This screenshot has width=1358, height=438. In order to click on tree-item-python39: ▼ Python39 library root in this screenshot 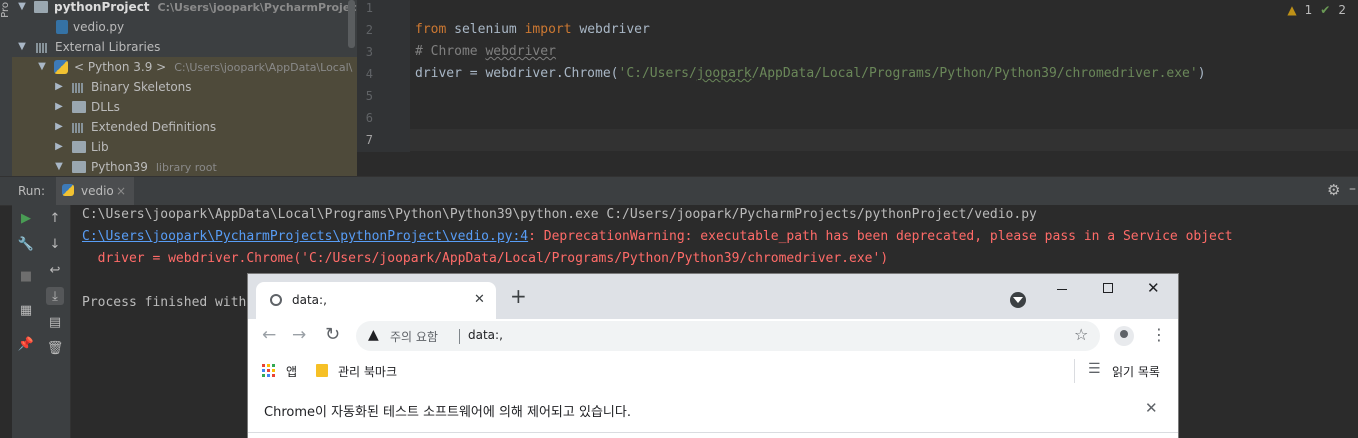, I will do `click(184, 166)`.